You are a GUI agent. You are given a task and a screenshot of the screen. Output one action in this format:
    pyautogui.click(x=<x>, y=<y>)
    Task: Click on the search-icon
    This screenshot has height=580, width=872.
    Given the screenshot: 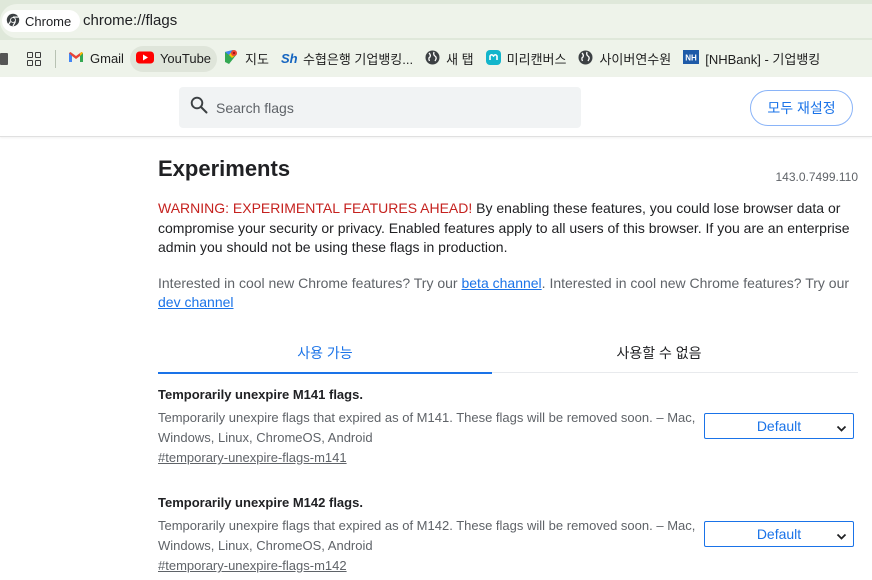 What is the action you would take?
    pyautogui.click(x=193, y=107)
    